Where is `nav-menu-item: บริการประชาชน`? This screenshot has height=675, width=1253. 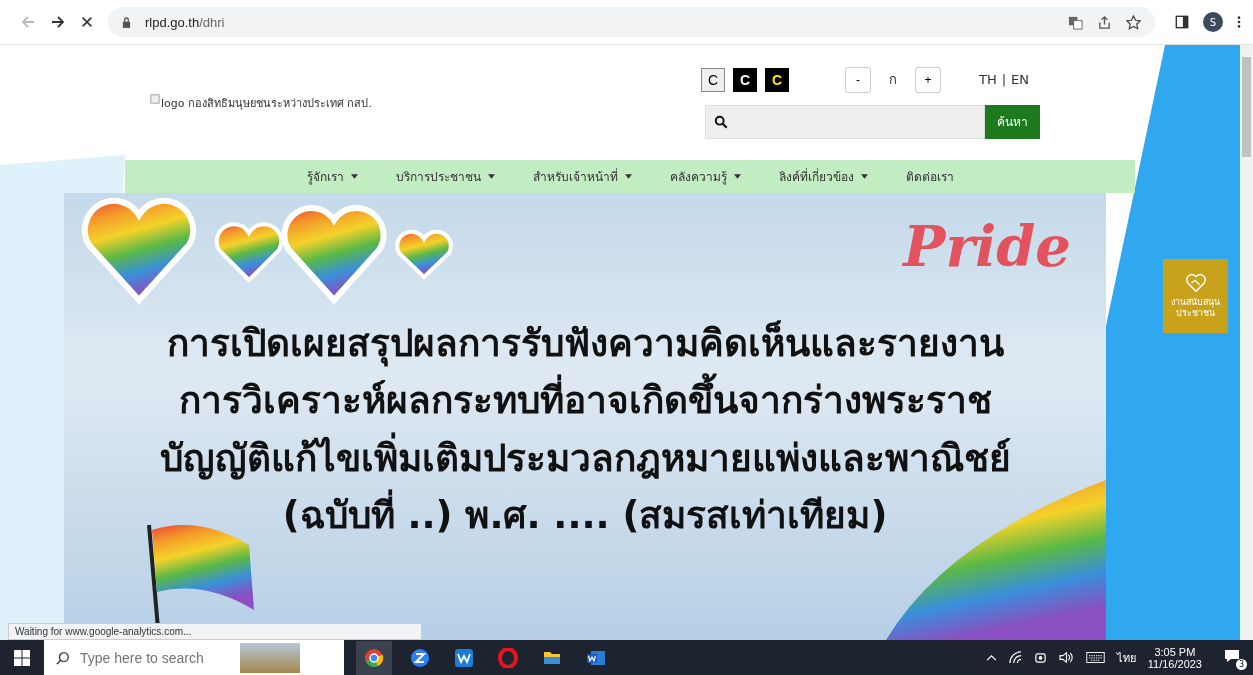 nav-menu-item: บริการประชาชน is located at coordinates (445, 176).